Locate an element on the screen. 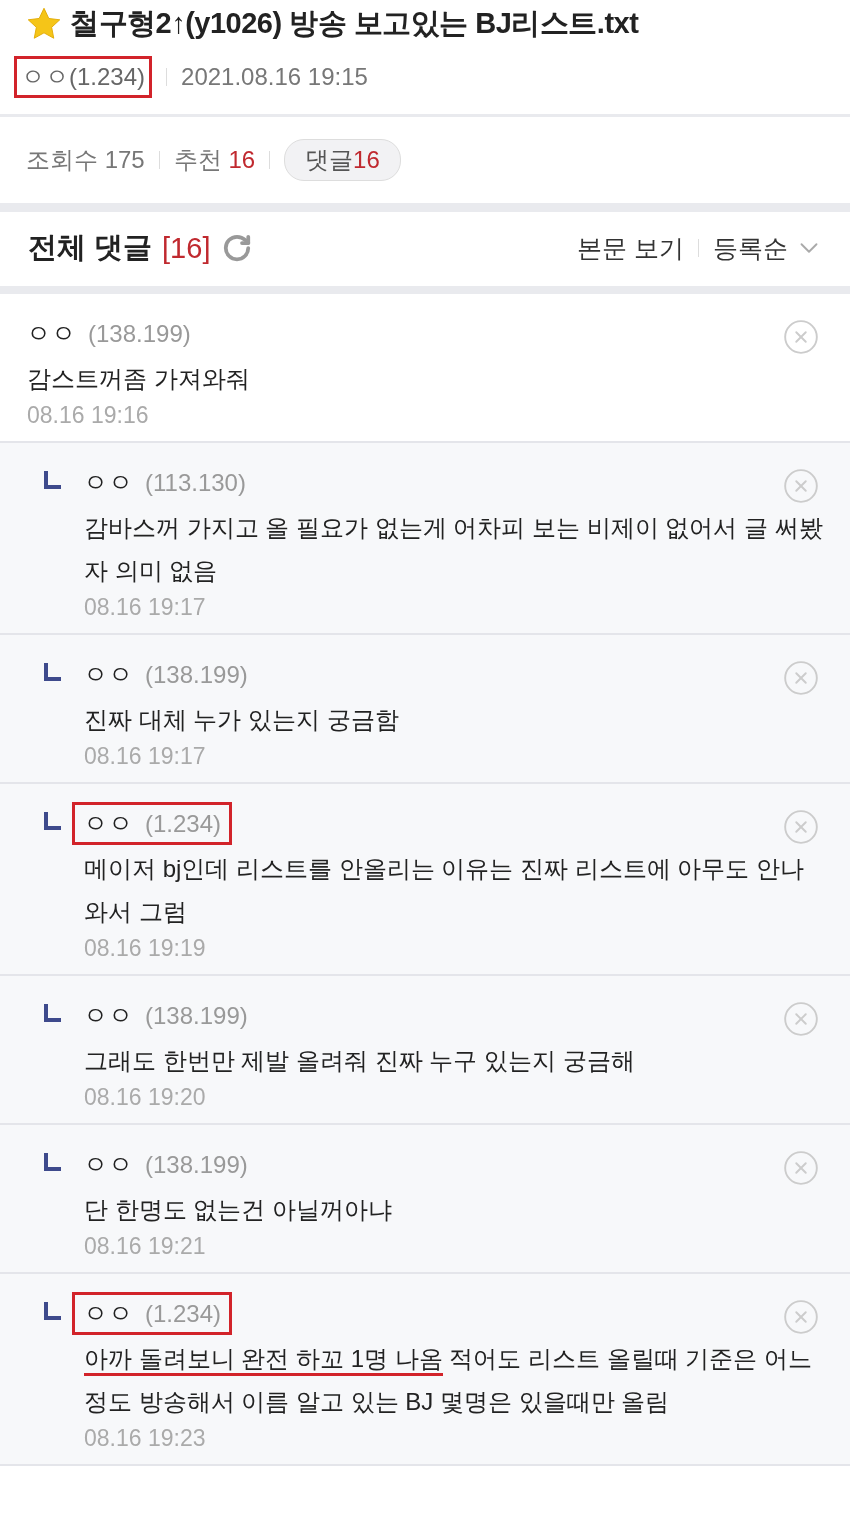  view-count: 조회수 175 is located at coordinates (85, 160).